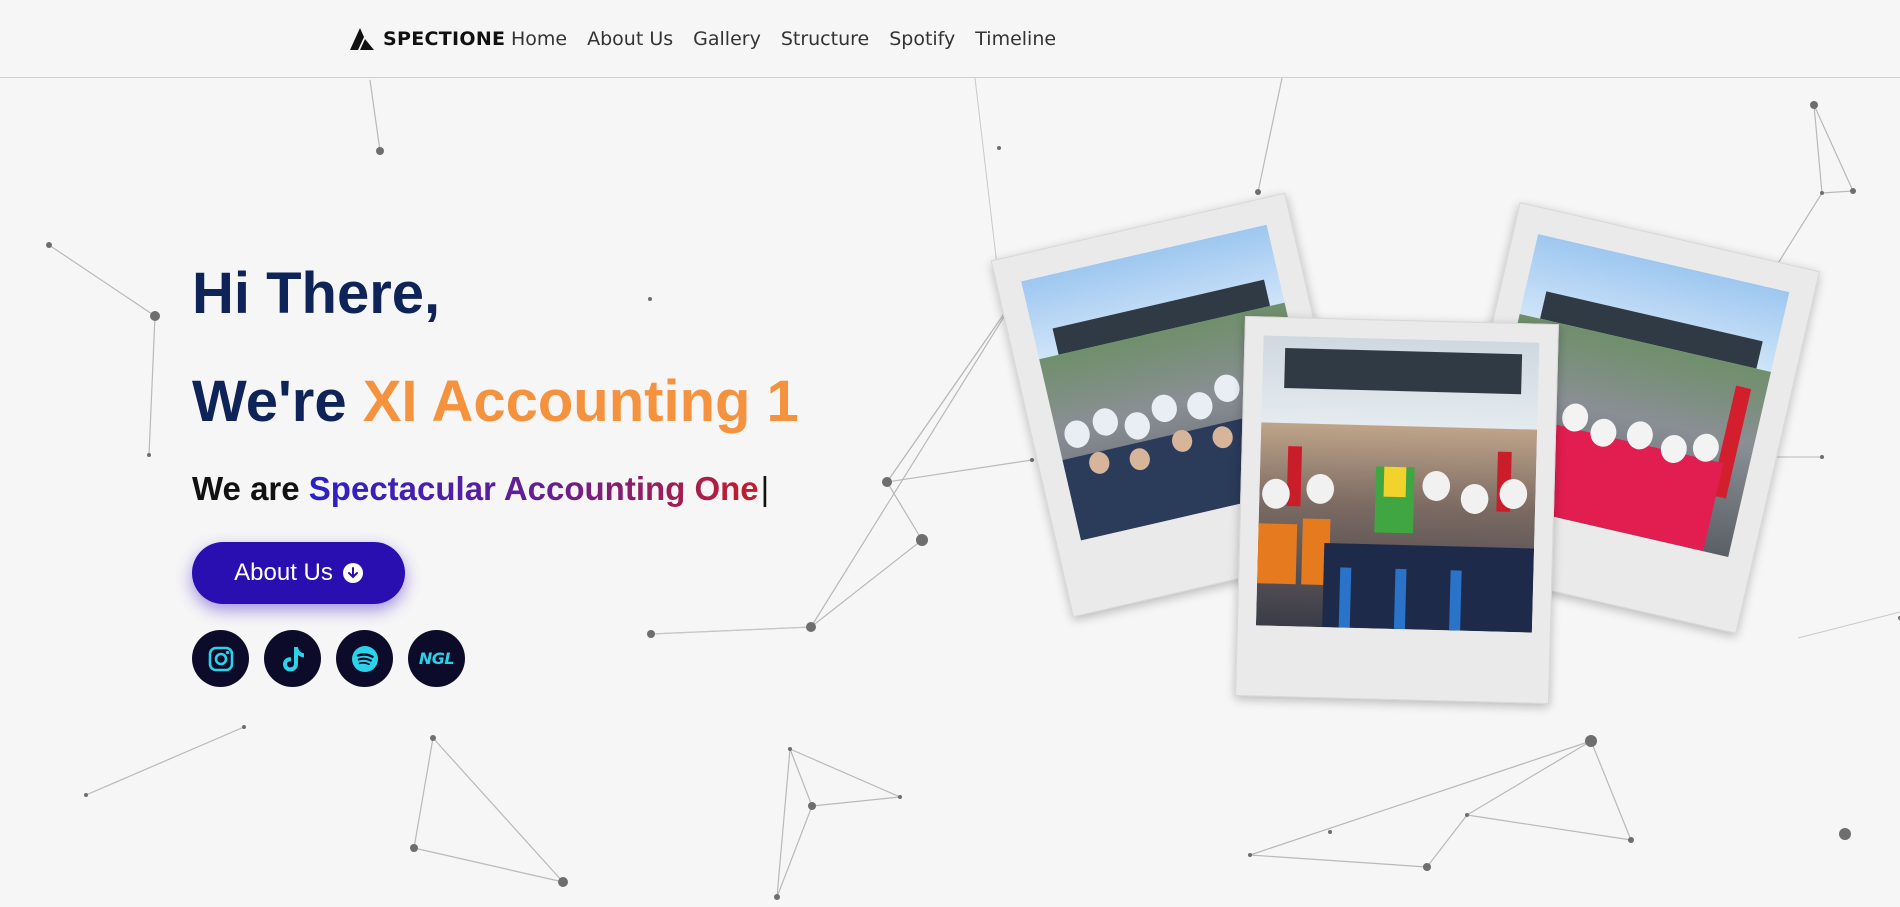 This screenshot has width=1900, height=907. What do you see at coordinates (352, 573) in the screenshot?
I see `arrow-down-circle-icon` at bounding box center [352, 573].